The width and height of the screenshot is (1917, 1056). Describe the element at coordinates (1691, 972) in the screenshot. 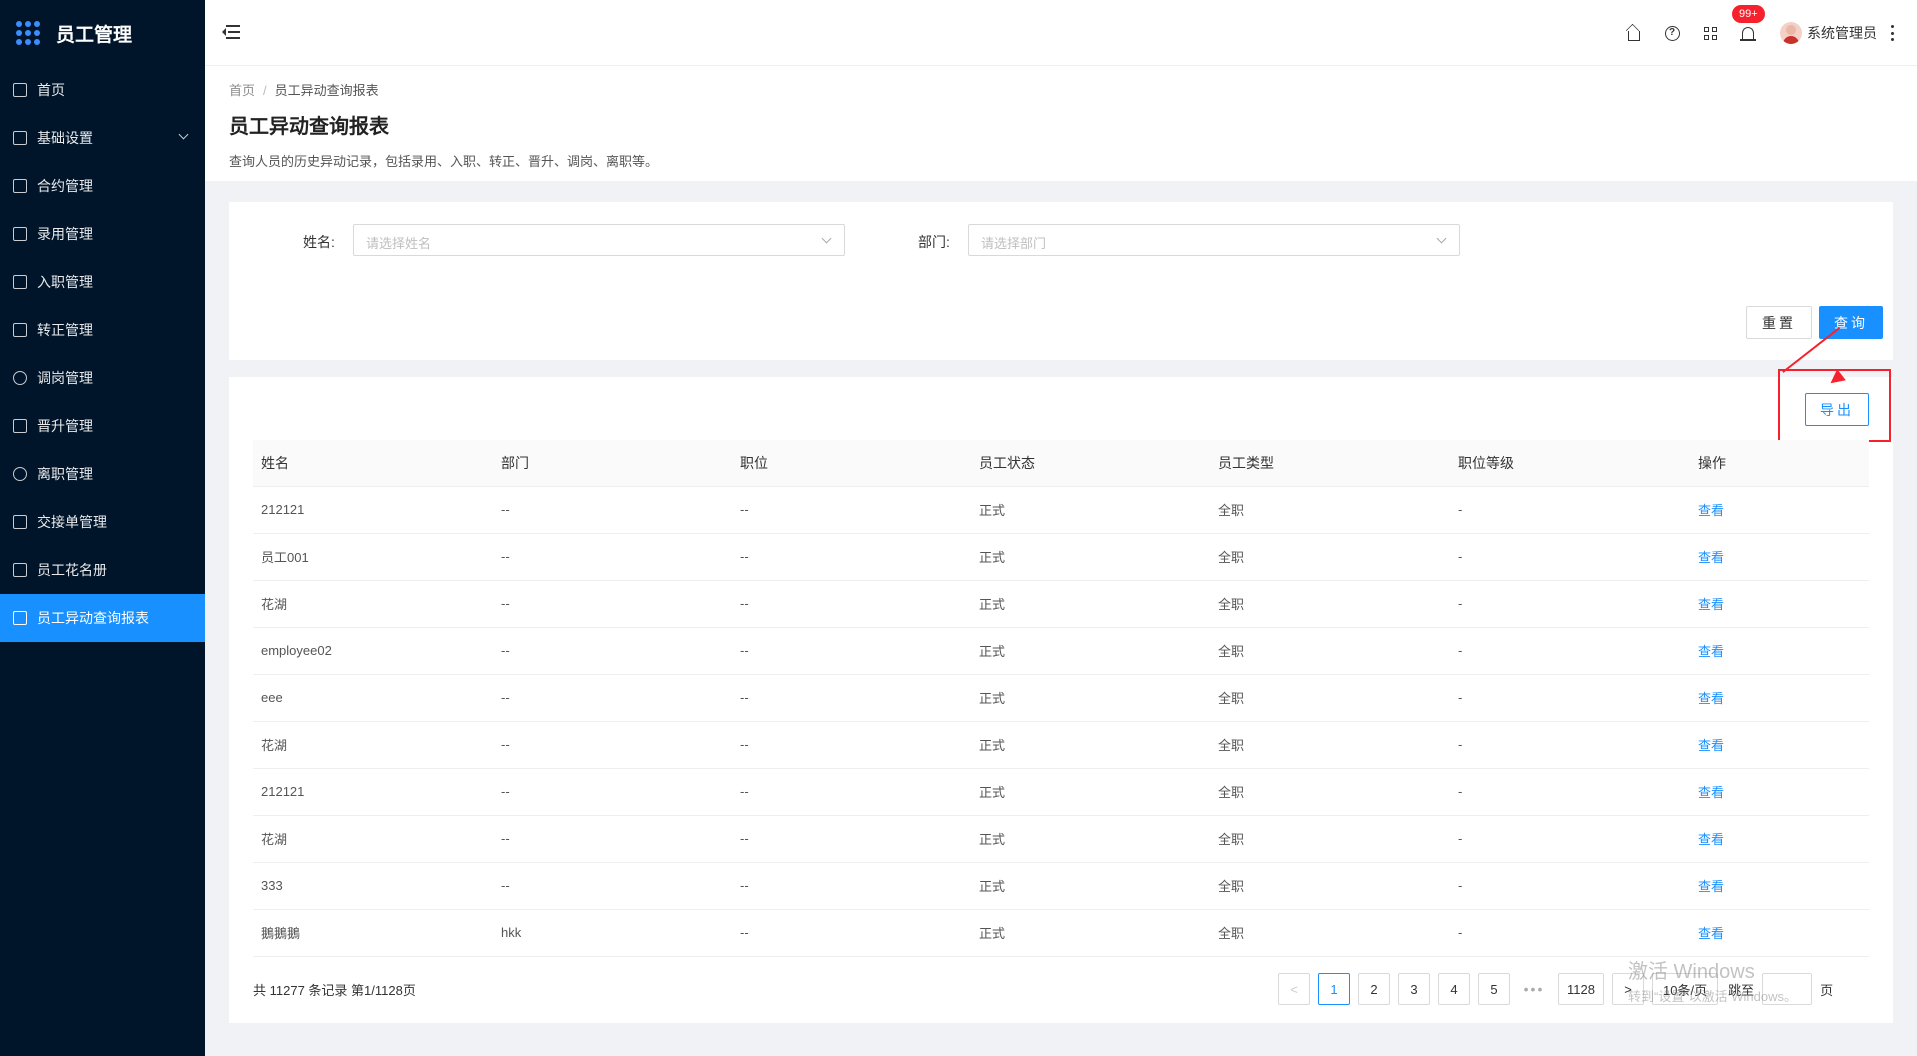

I see `watermark-title: 激活 Windows` at that location.